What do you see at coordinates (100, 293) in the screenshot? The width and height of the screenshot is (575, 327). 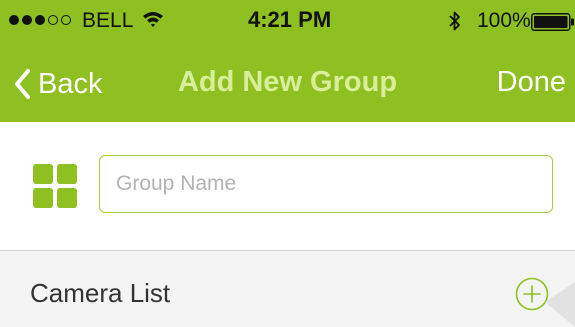 I see `camera-list-label: Camera List` at bounding box center [100, 293].